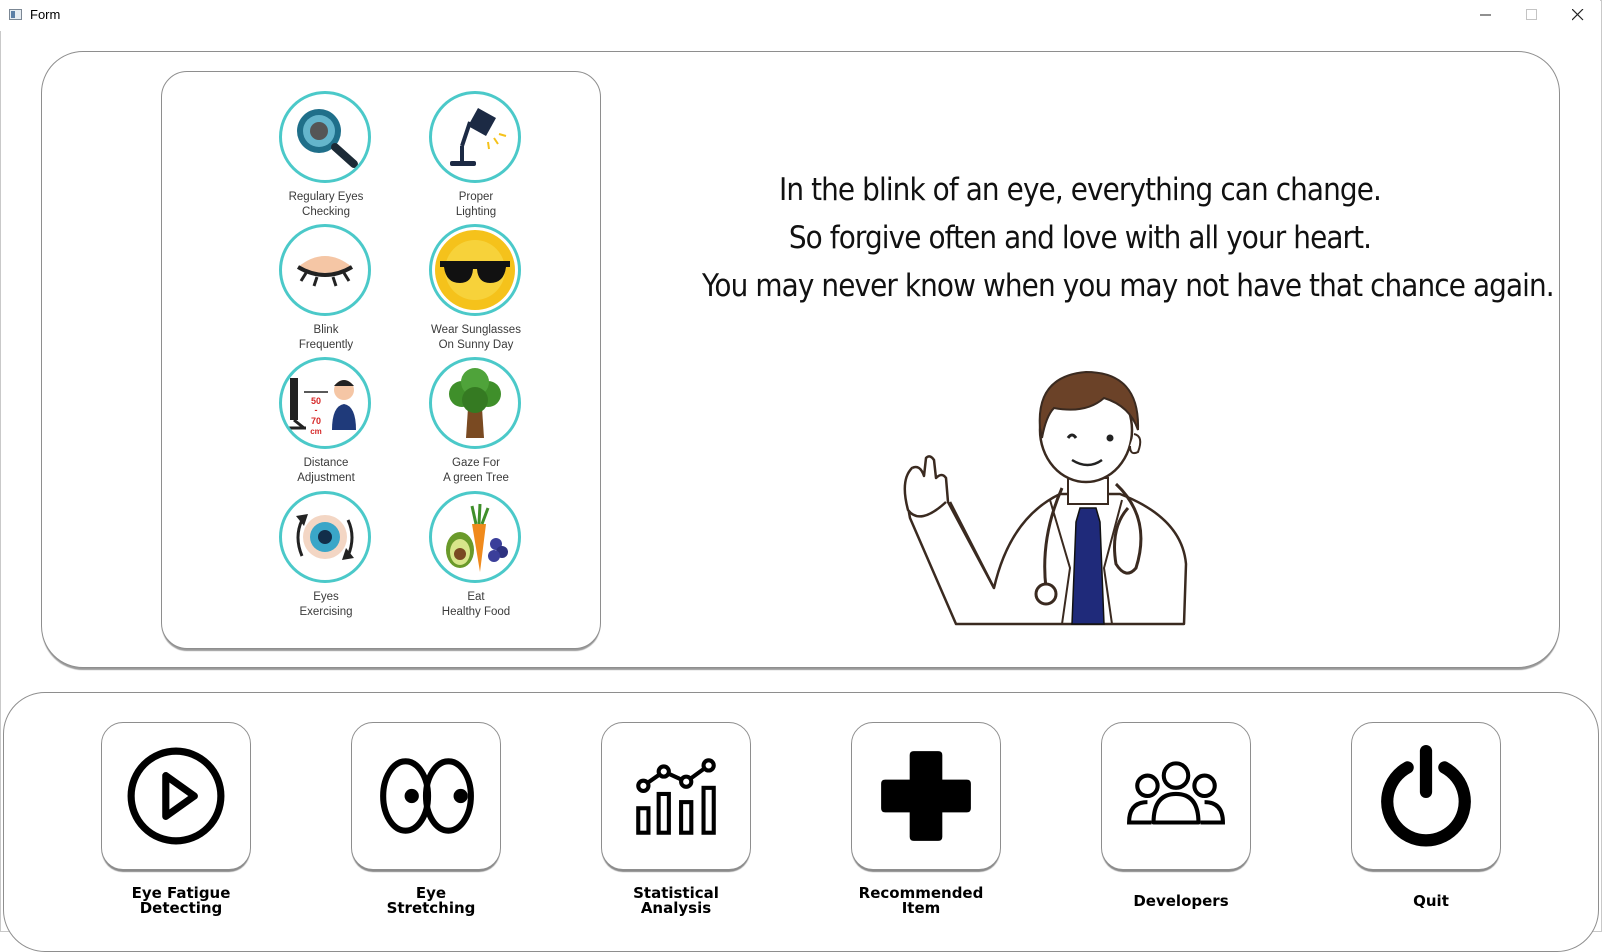 The height and width of the screenshot is (952, 1602). What do you see at coordinates (316, 421) in the screenshot?
I see `svg-text: 70` at bounding box center [316, 421].